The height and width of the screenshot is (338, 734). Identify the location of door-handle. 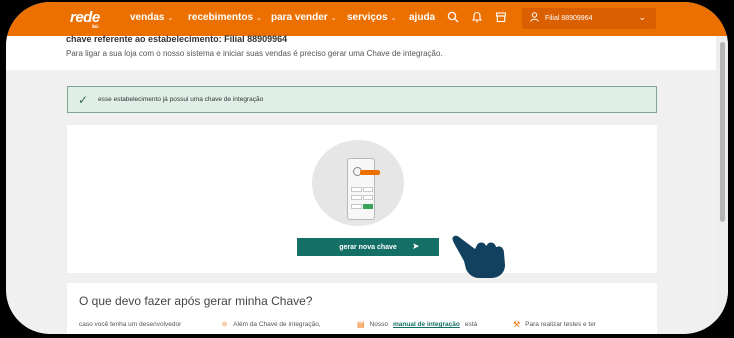
(370, 172).